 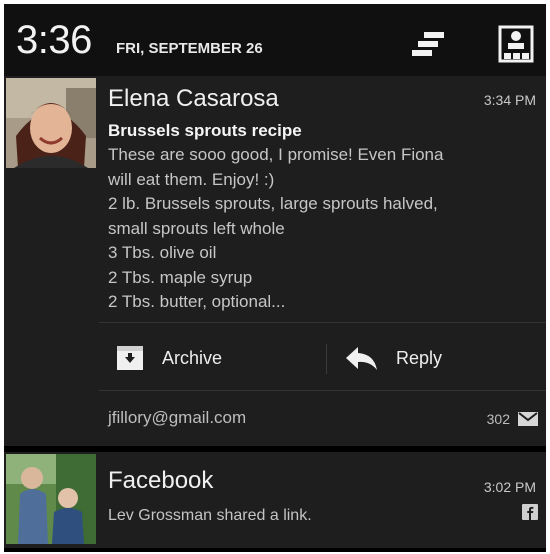 I want to click on account-email: jfillory@gmail.com, so click(x=177, y=417).